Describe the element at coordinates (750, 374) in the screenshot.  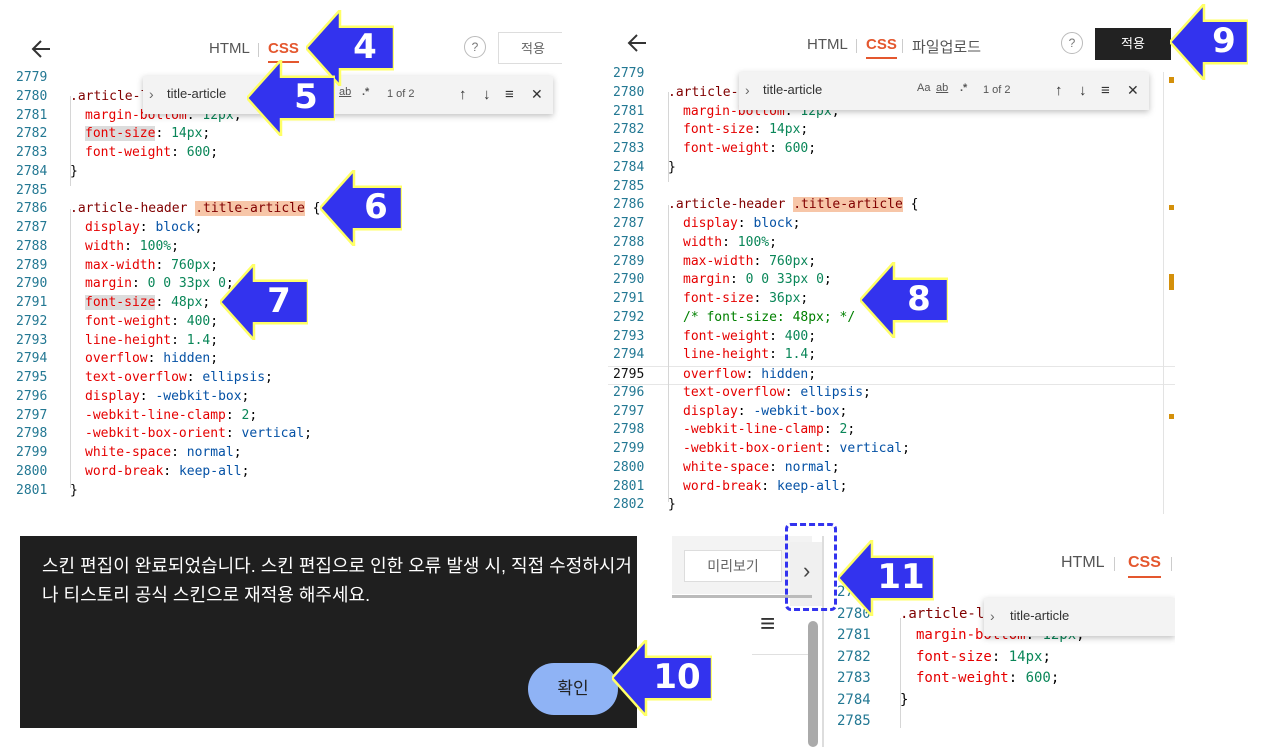
I see `code-text: overflow: hidden;` at that location.